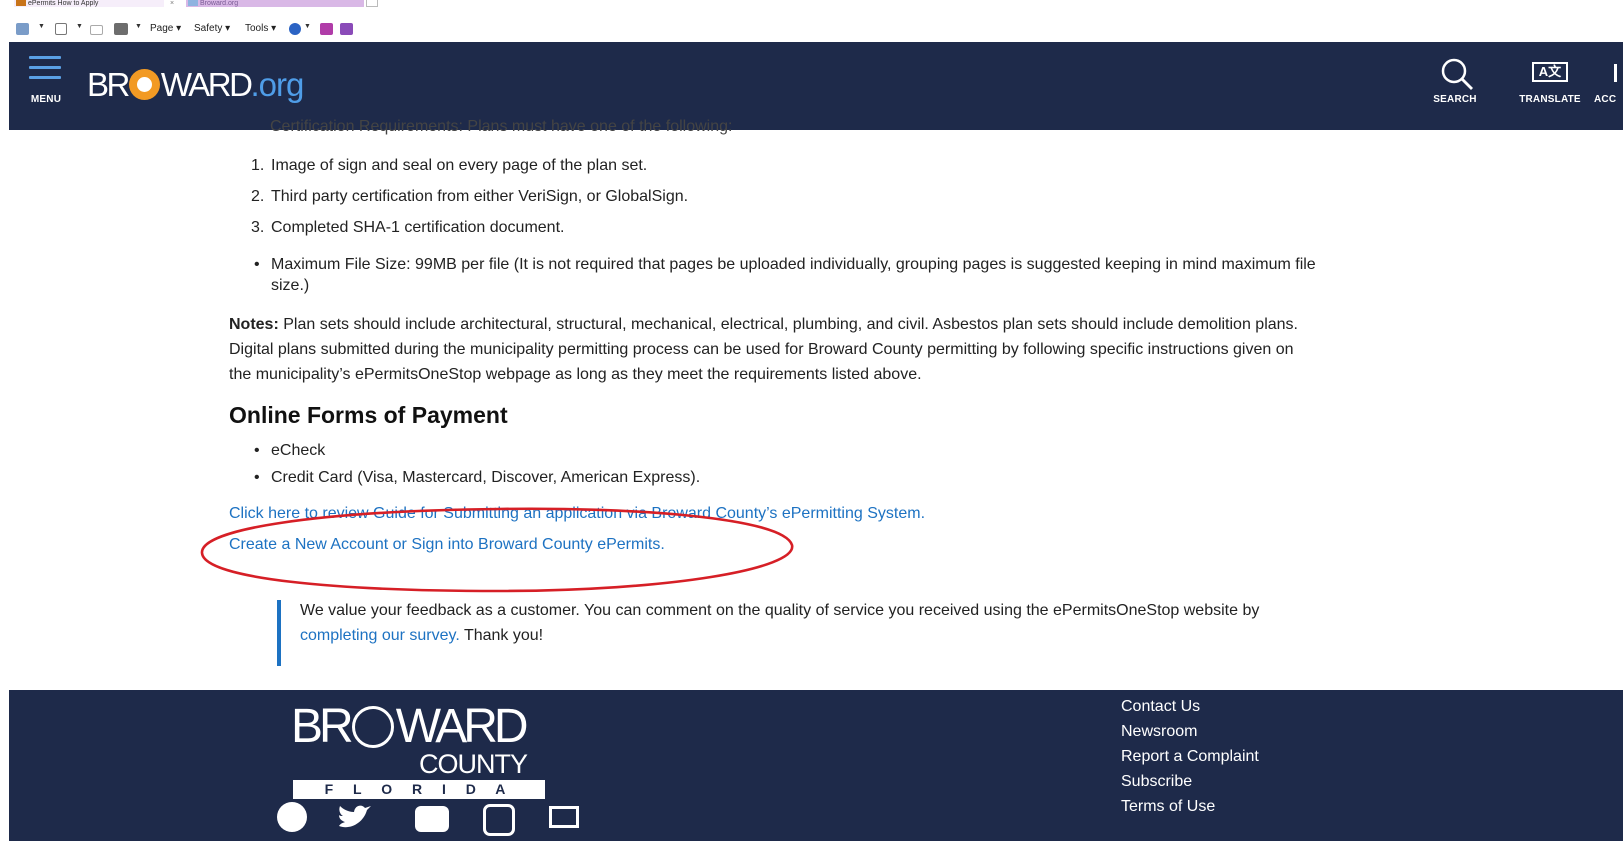  I want to click on feedback-callout-bar, so click(279, 633).